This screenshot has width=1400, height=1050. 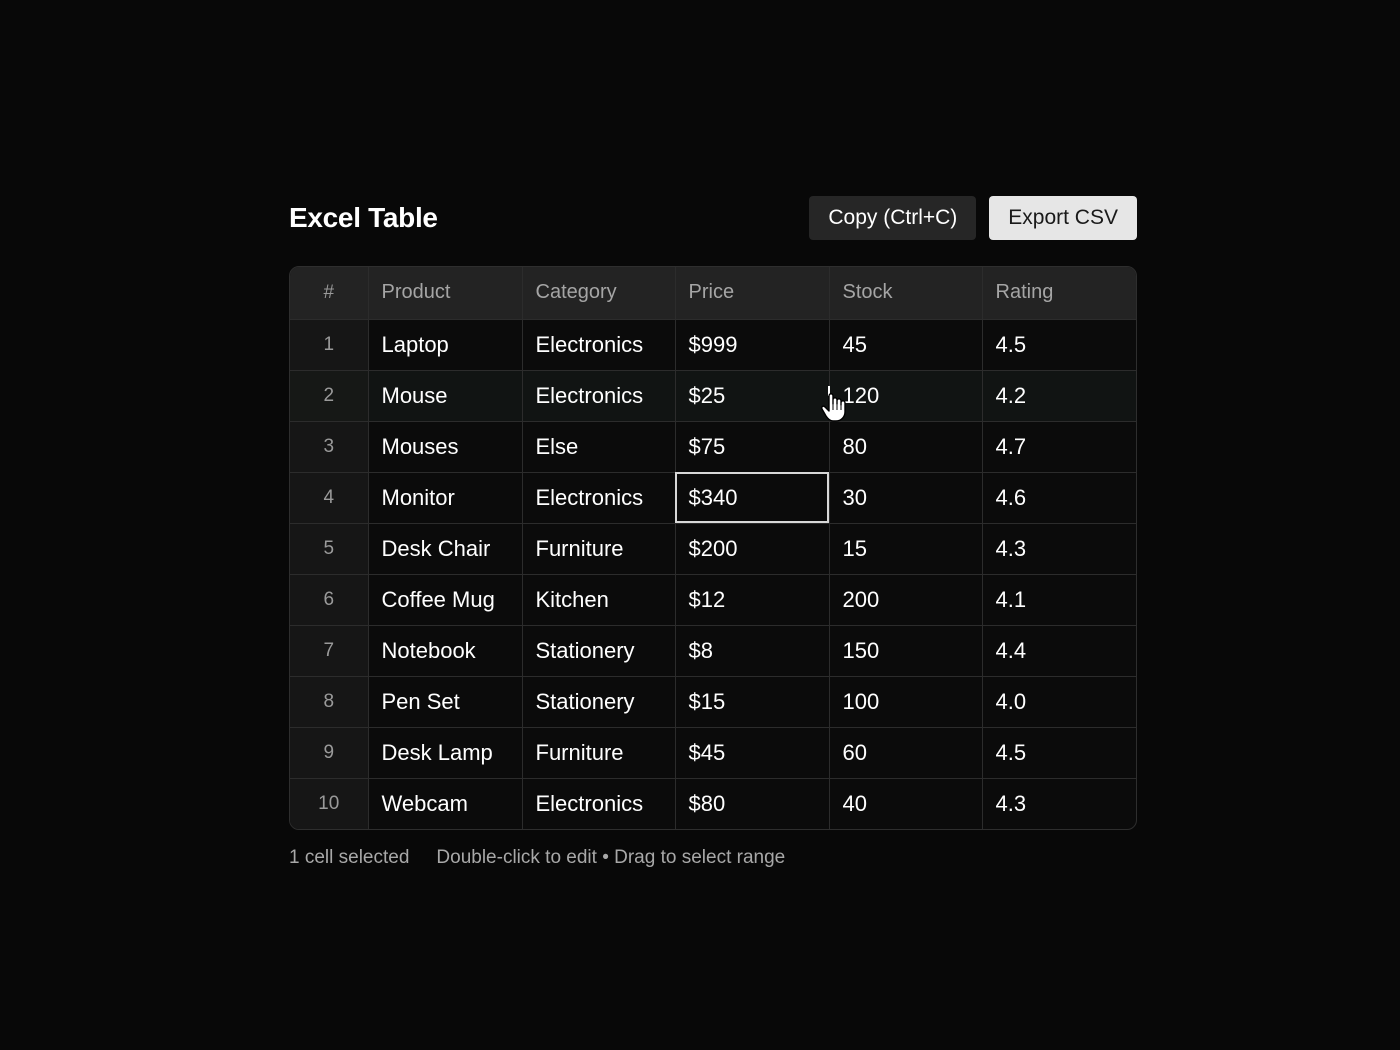 I want to click on table-row: 1 Laptop Electronics $999 45 4.5, so click(x=713, y=345).